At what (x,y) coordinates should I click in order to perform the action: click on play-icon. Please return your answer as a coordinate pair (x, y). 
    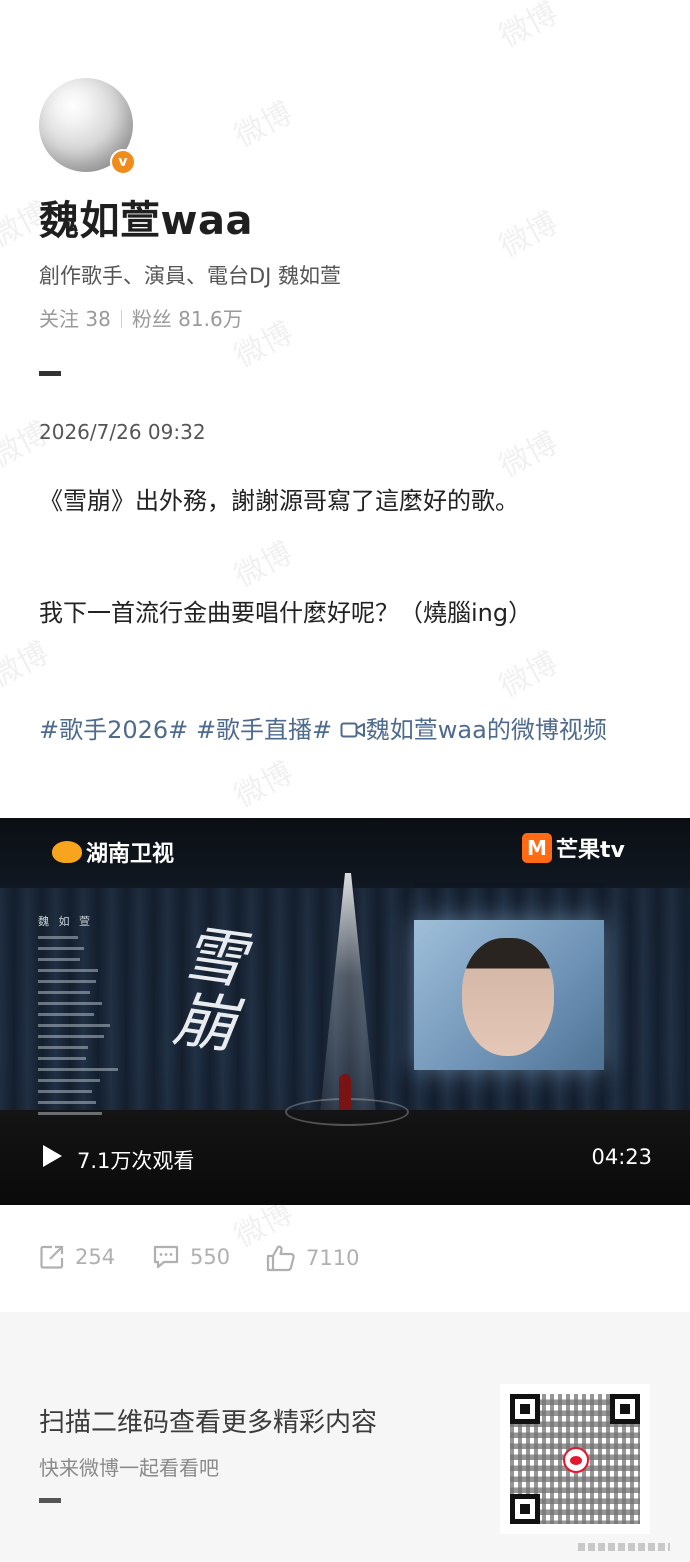
    Looking at the image, I should click on (52, 1156).